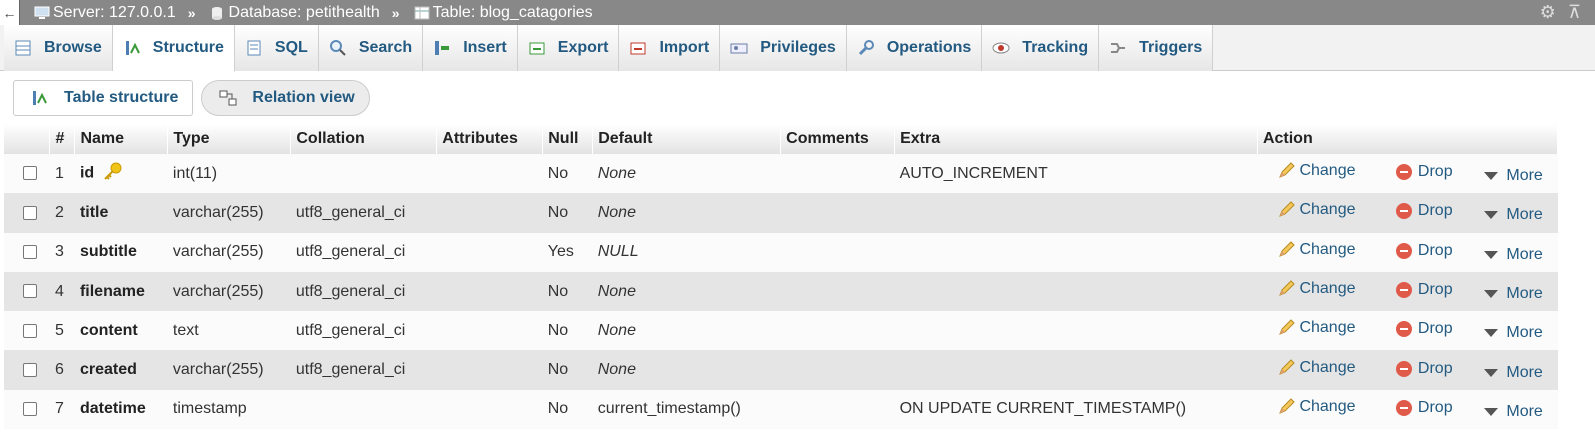  I want to click on select-header, so click(27, 139).